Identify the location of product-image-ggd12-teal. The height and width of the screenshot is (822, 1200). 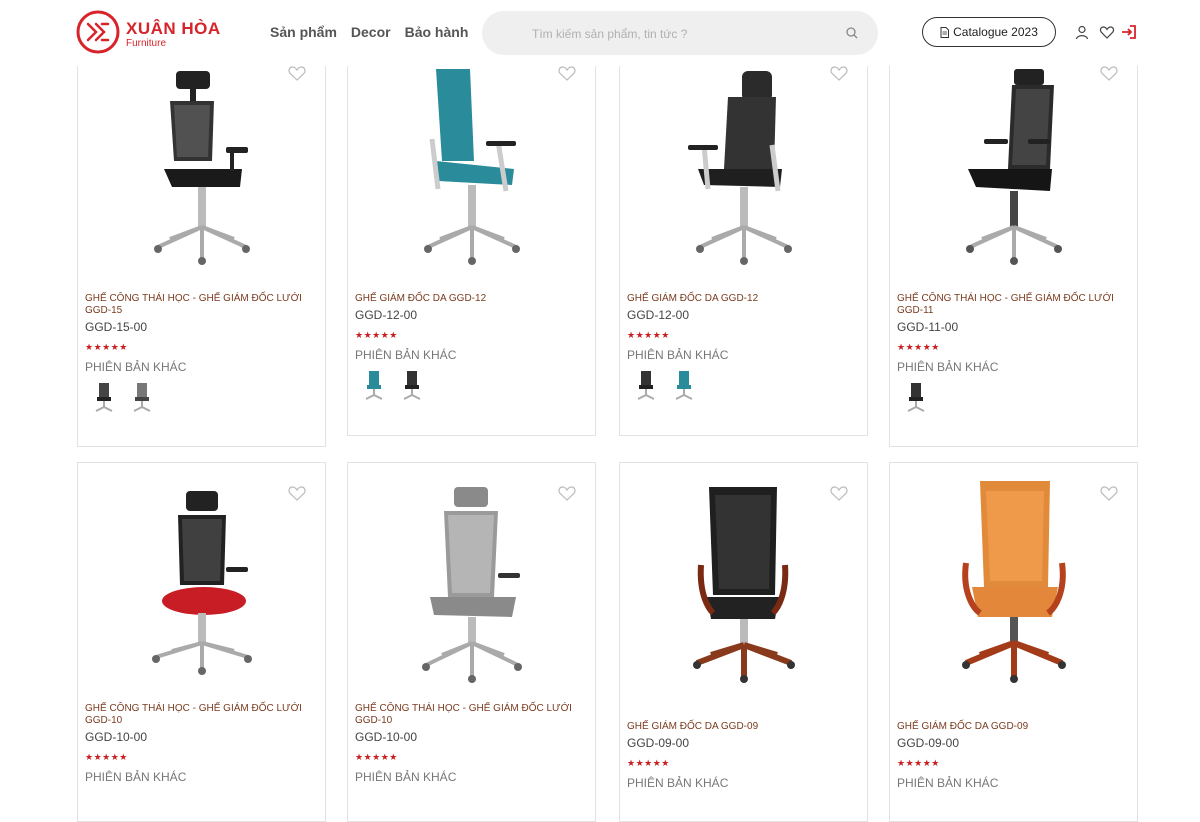
(472, 169).